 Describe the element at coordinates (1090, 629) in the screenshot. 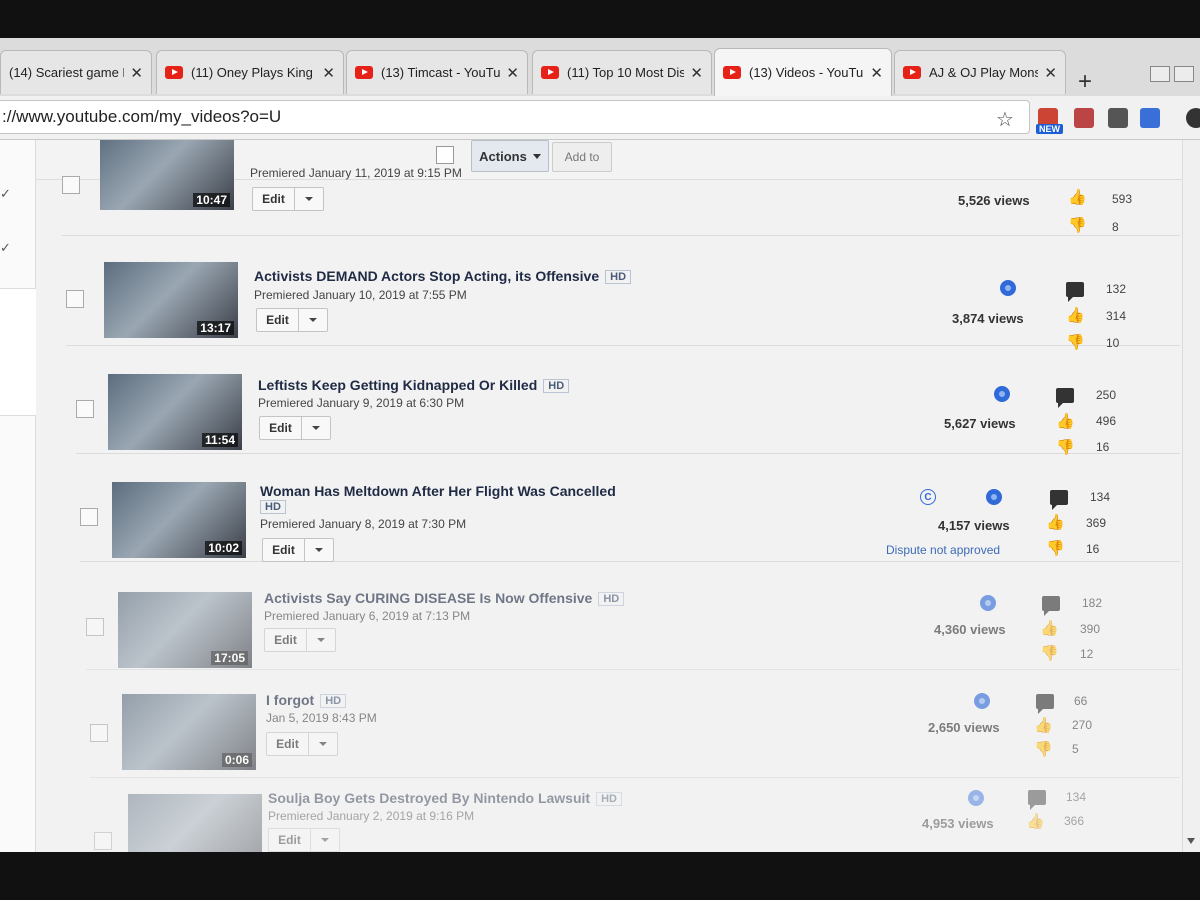

I see `like-count: 390` at that location.